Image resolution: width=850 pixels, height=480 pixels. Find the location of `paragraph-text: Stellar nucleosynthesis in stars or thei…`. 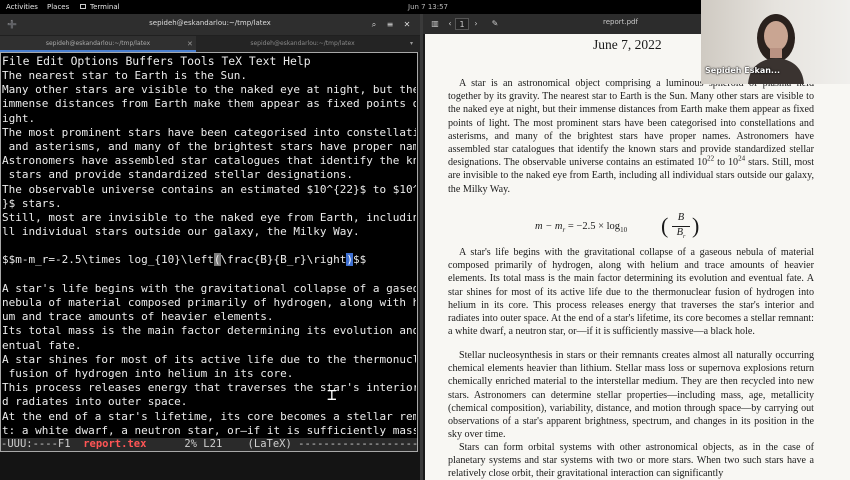

paragraph-text: Stellar nucleosynthesis in stars or thei… is located at coordinates (631, 395).